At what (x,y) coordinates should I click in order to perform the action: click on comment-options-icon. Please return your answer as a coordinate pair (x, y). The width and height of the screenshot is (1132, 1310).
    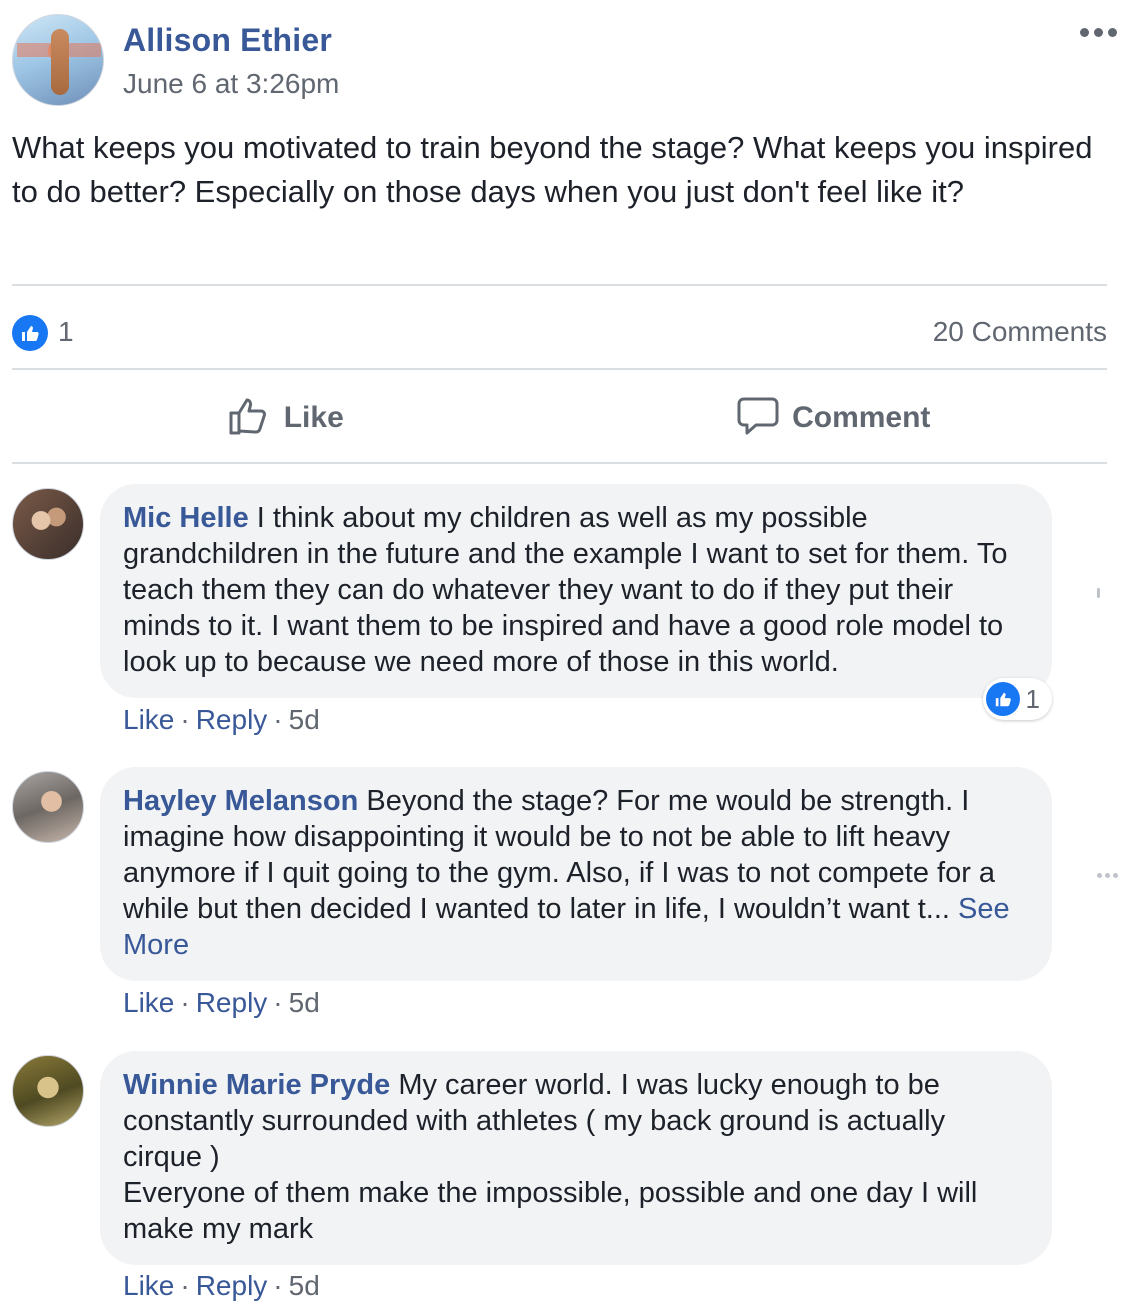
    Looking at the image, I should click on (1107, 875).